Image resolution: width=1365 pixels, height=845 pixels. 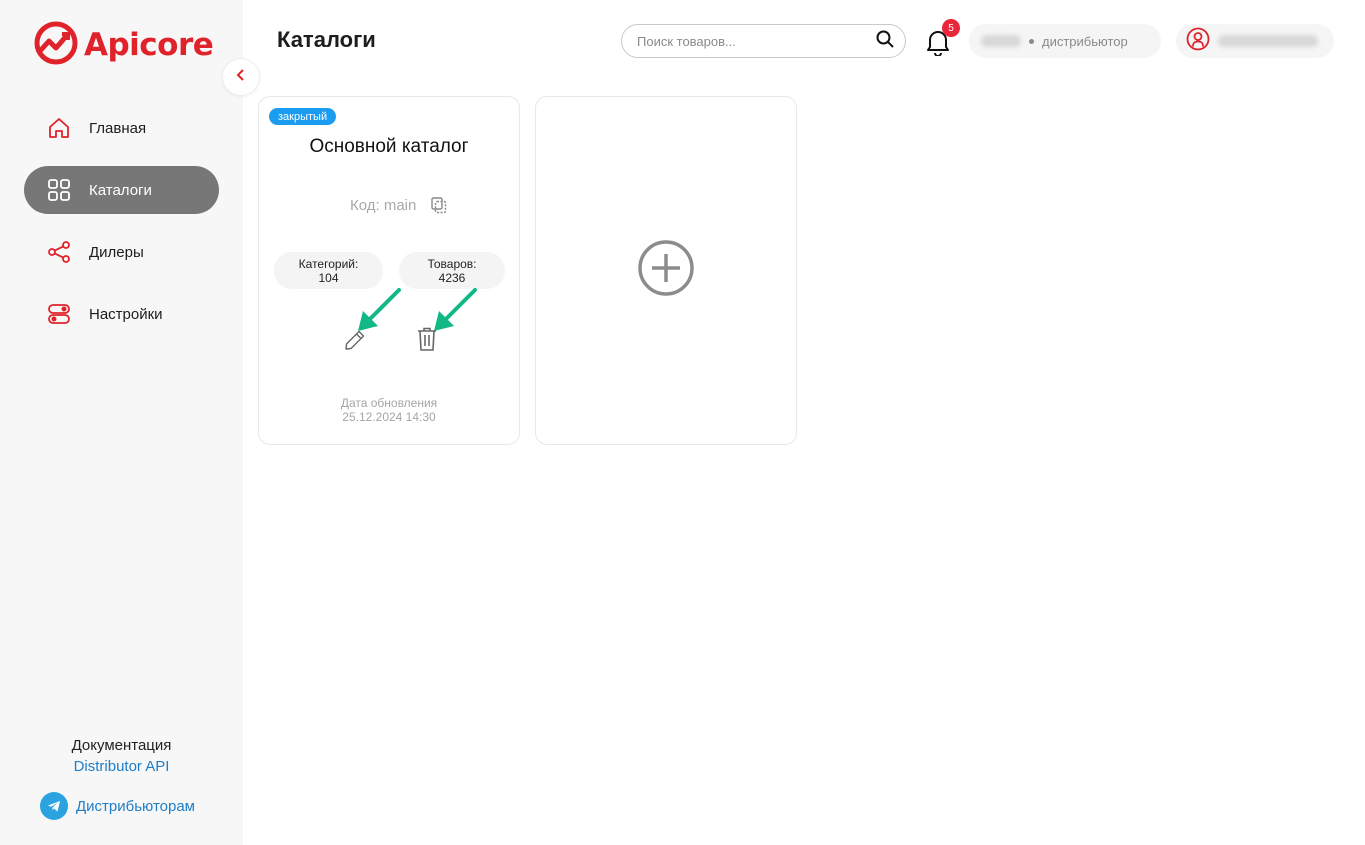 What do you see at coordinates (328, 264) in the screenshot?
I see `categories-label: Категорий:` at bounding box center [328, 264].